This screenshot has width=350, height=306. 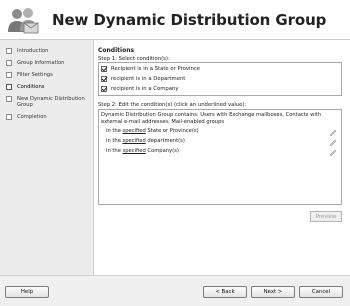 I want to click on step-filter-settings: Filter Settings, so click(x=45, y=75).